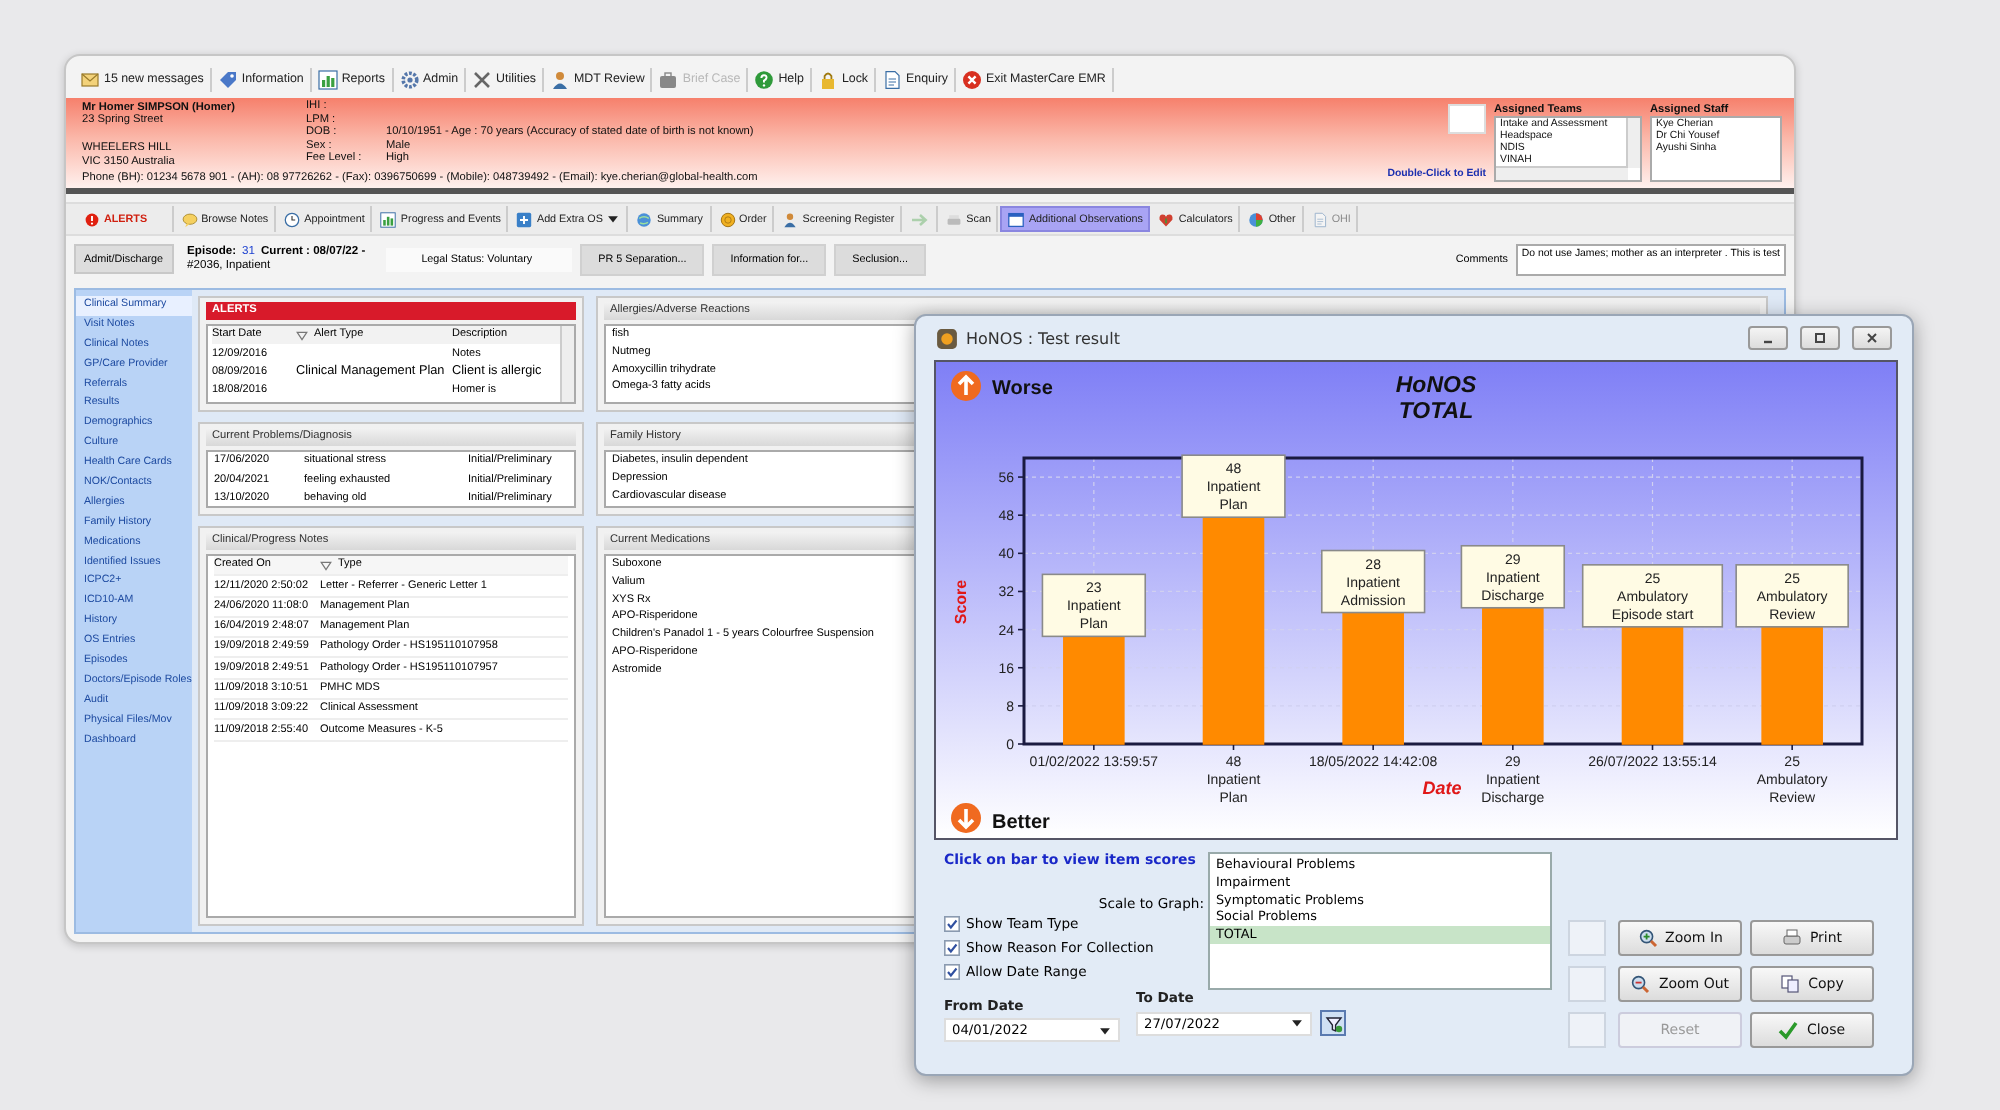 The image size is (2000, 1110). Describe the element at coordinates (1436, 399) in the screenshot. I see `chart-title: HoNOS TOTAL` at that location.